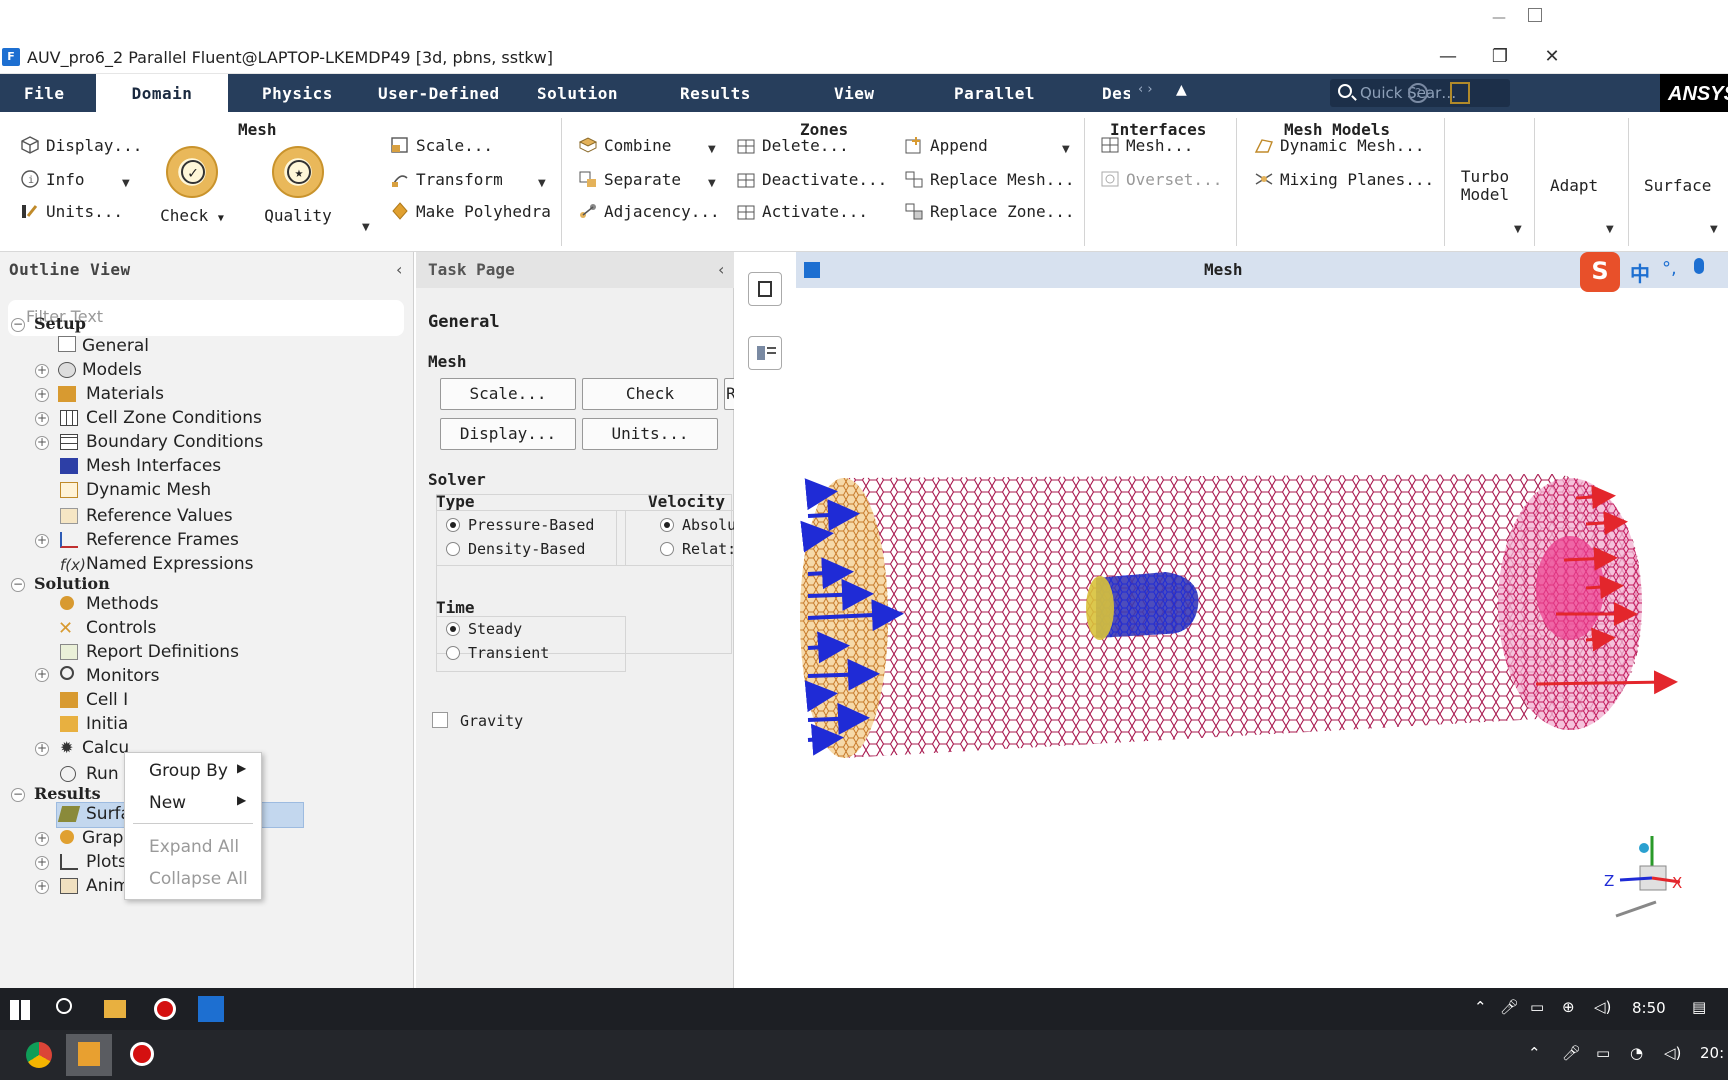 The image size is (1728, 1080). Describe the element at coordinates (1499, 18) in the screenshot. I see `outer-minimize-button: —` at that location.